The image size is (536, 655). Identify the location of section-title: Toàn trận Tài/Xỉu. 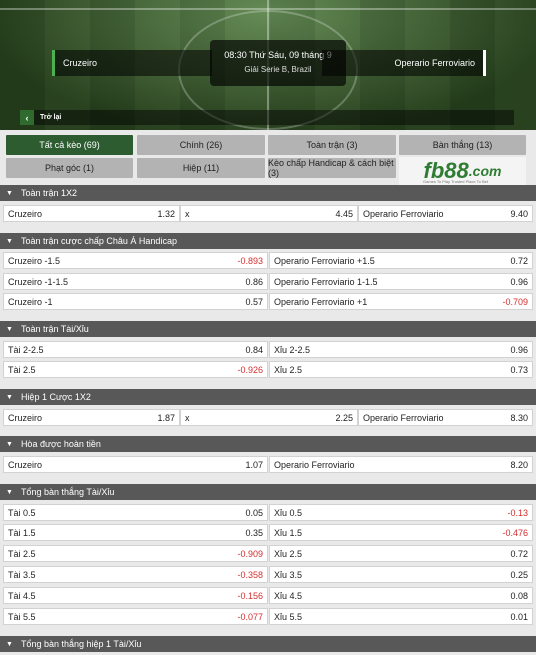
(54, 329).